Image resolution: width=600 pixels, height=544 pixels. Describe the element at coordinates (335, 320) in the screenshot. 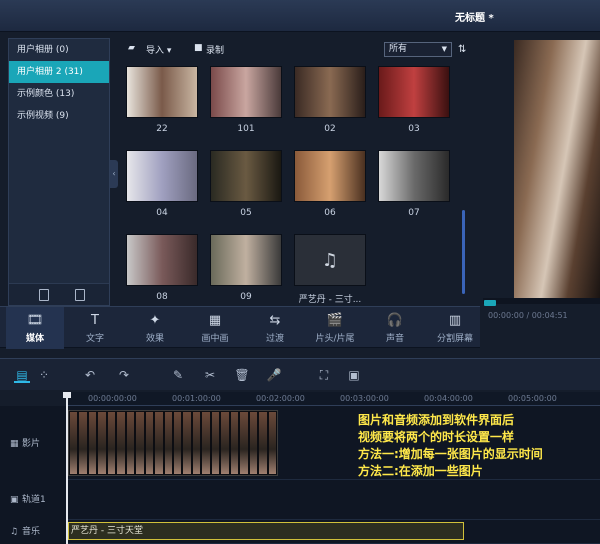

I see `clapper-icon: 🎬` at that location.